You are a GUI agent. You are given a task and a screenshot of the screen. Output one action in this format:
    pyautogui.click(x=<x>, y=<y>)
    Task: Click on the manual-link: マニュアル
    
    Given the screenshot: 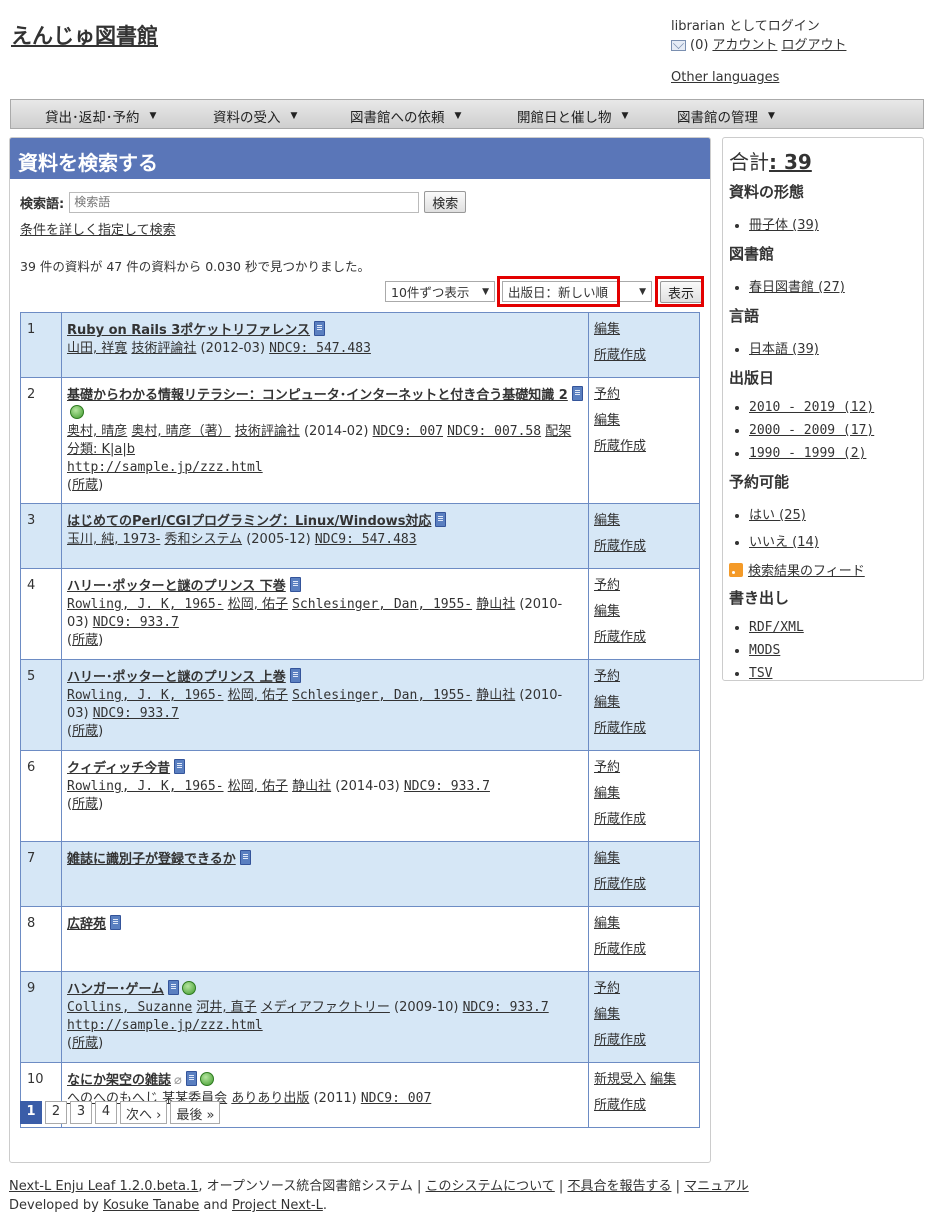 What is the action you would take?
    pyautogui.click(x=716, y=1186)
    